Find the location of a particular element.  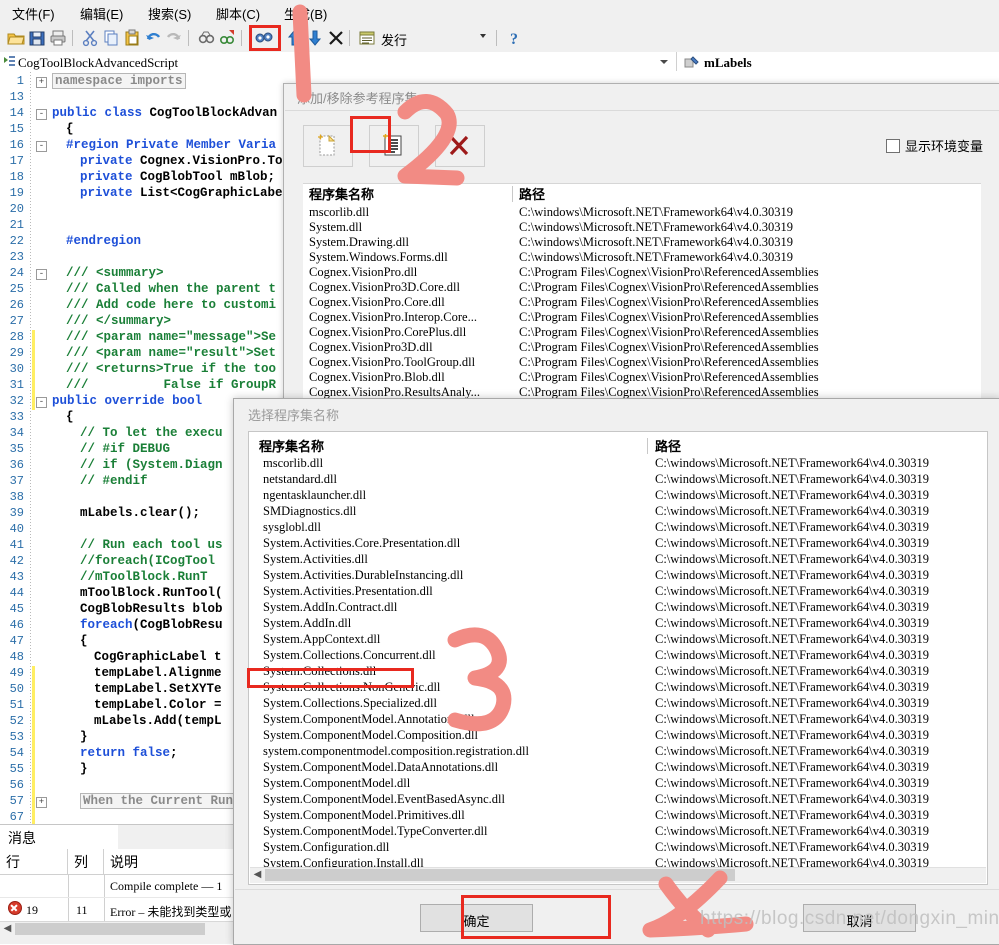

dialog2-scrollbar-thumb is located at coordinates (500, 875).